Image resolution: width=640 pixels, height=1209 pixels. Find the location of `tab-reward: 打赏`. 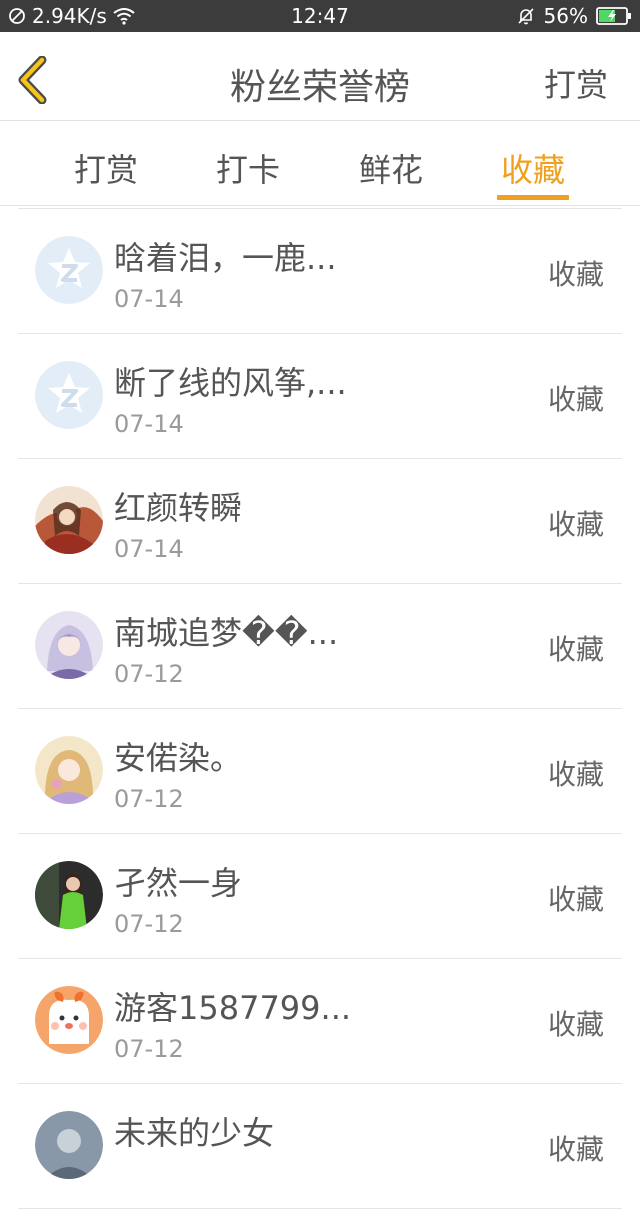

tab-reward: 打赏 is located at coordinates (106, 168).